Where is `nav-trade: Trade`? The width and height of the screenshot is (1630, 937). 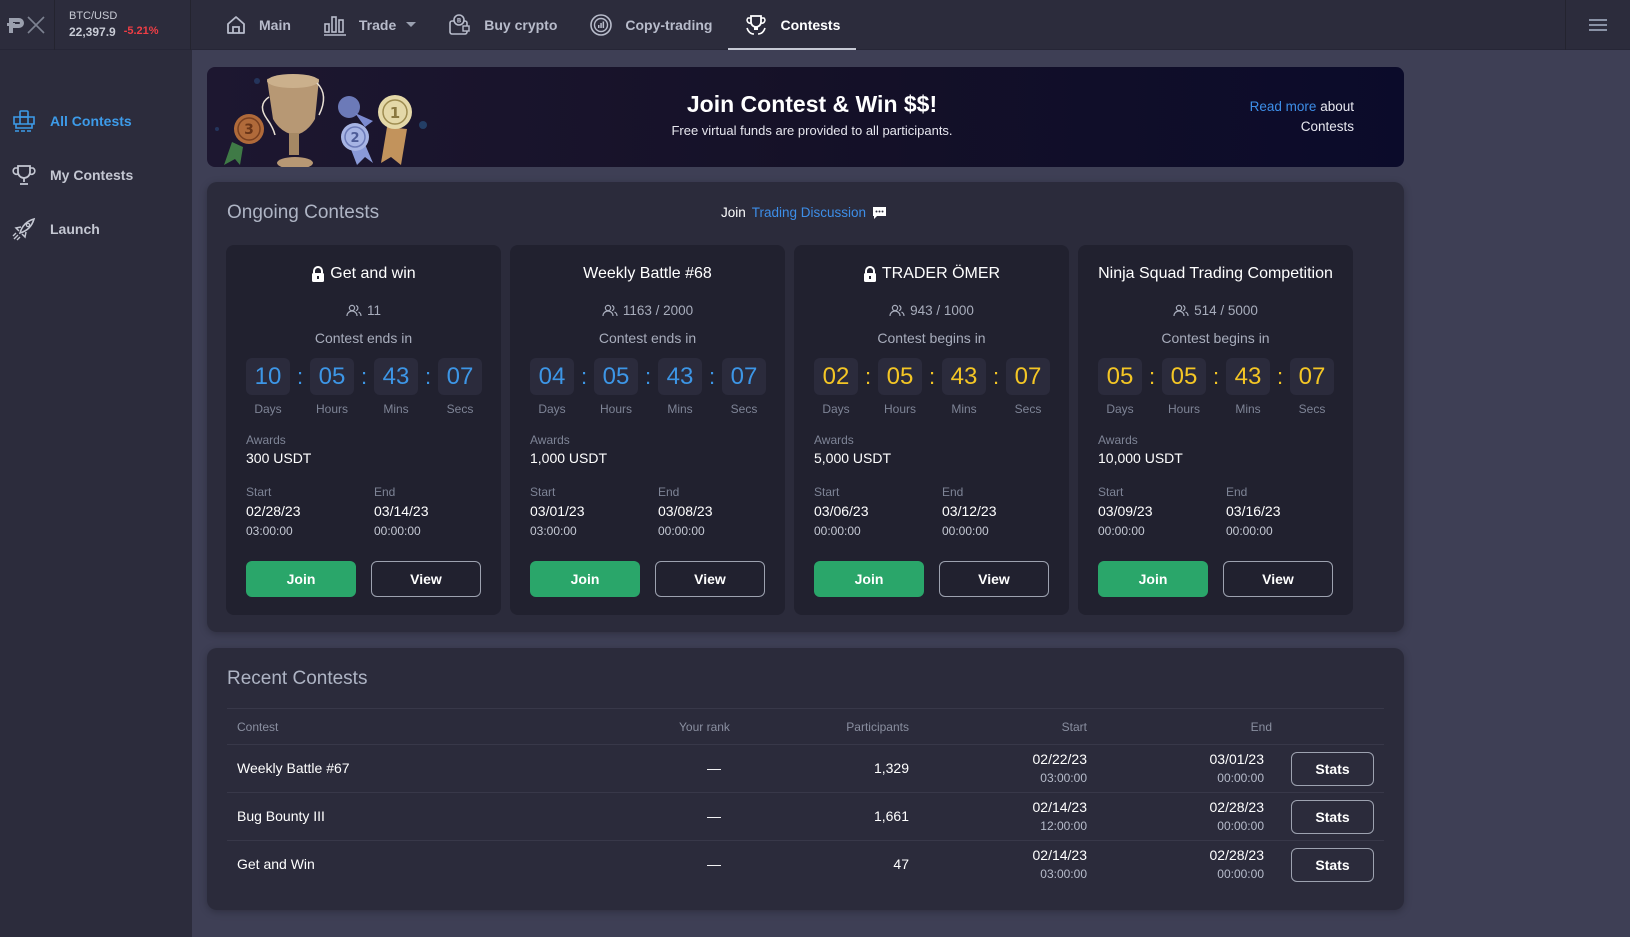 nav-trade: Trade is located at coordinates (369, 25).